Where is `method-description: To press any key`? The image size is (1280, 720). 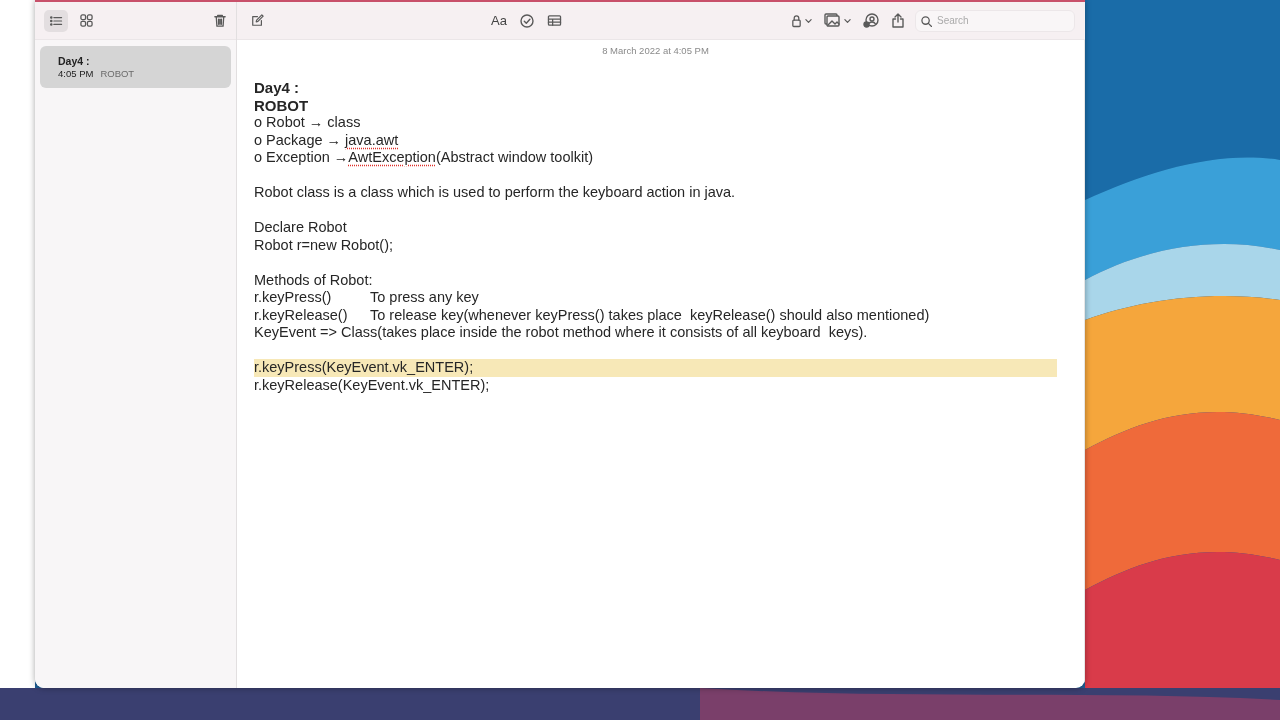
method-description: To press any key is located at coordinates (424, 298).